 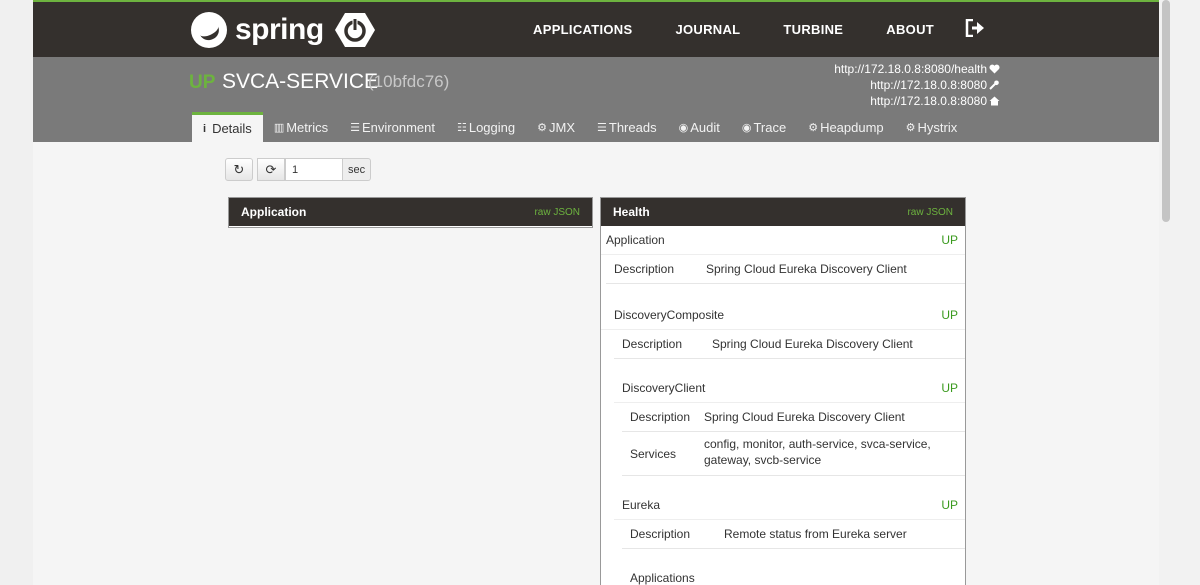 What do you see at coordinates (932, 127) in the screenshot?
I see `tab-hystrix: ⚙ Hystrix` at bounding box center [932, 127].